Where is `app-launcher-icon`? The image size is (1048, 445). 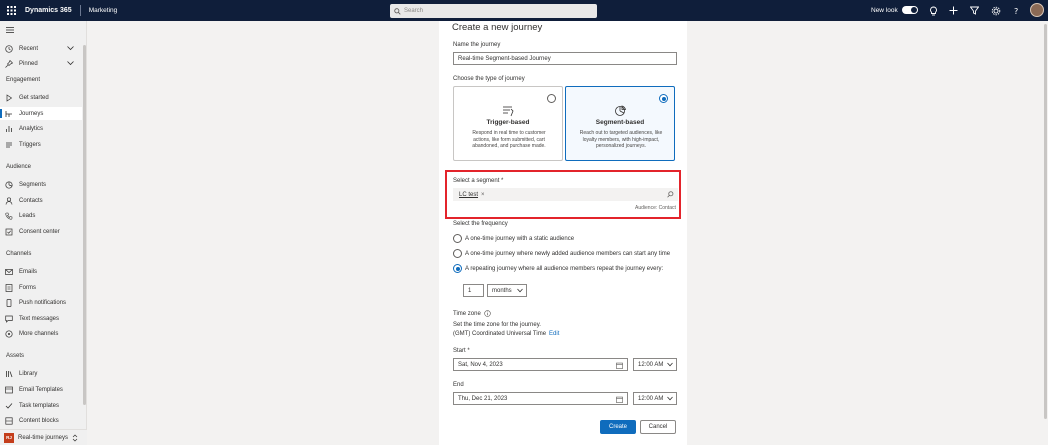
app-launcher-icon is located at coordinates (11, 10).